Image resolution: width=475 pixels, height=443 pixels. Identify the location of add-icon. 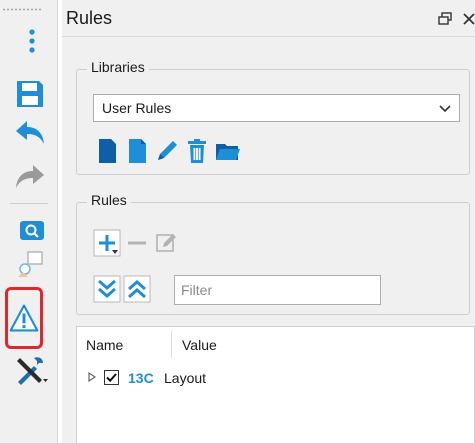
(107, 243).